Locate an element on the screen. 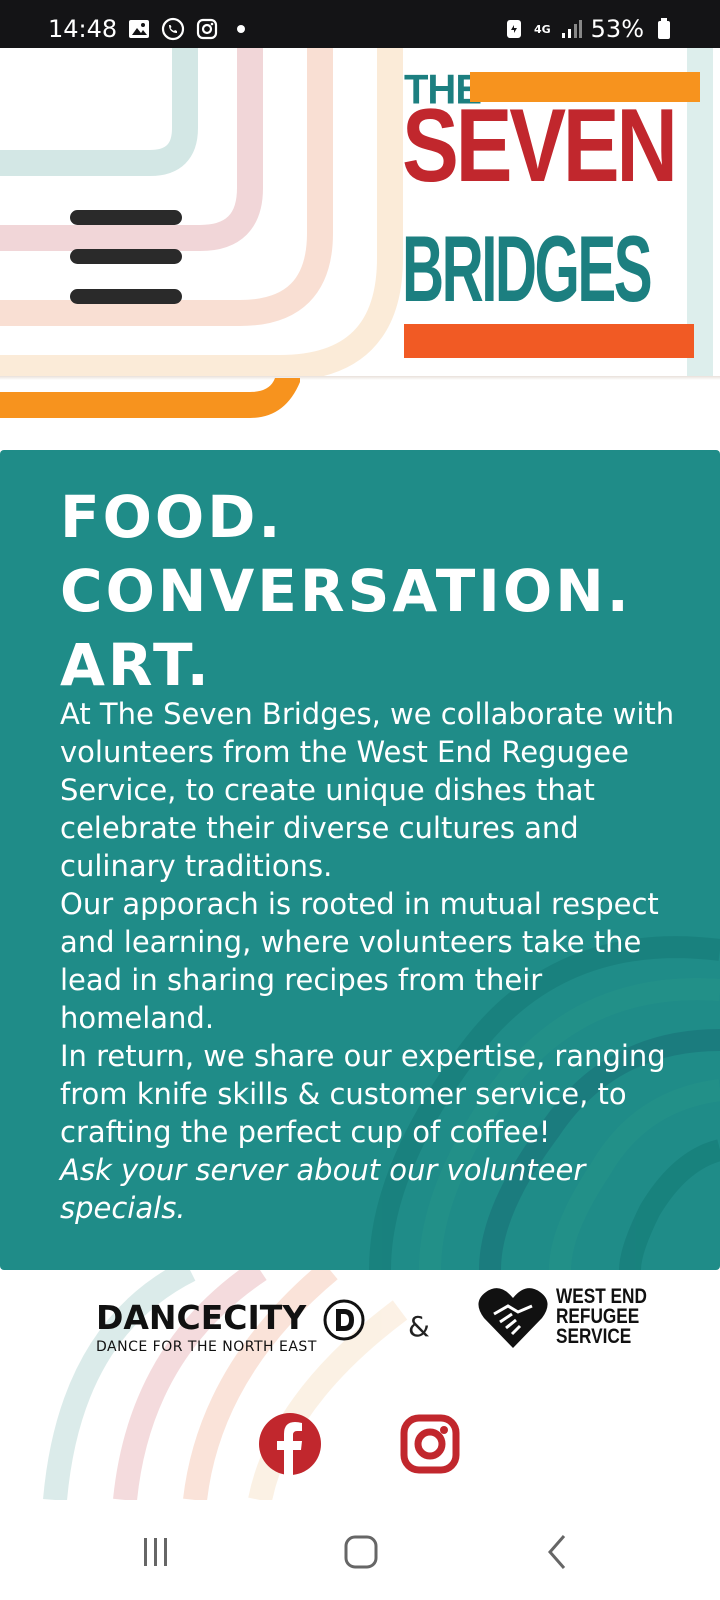  seven-bridges-logo: THE SEVEN BRIDGES is located at coordinates (553, 216).